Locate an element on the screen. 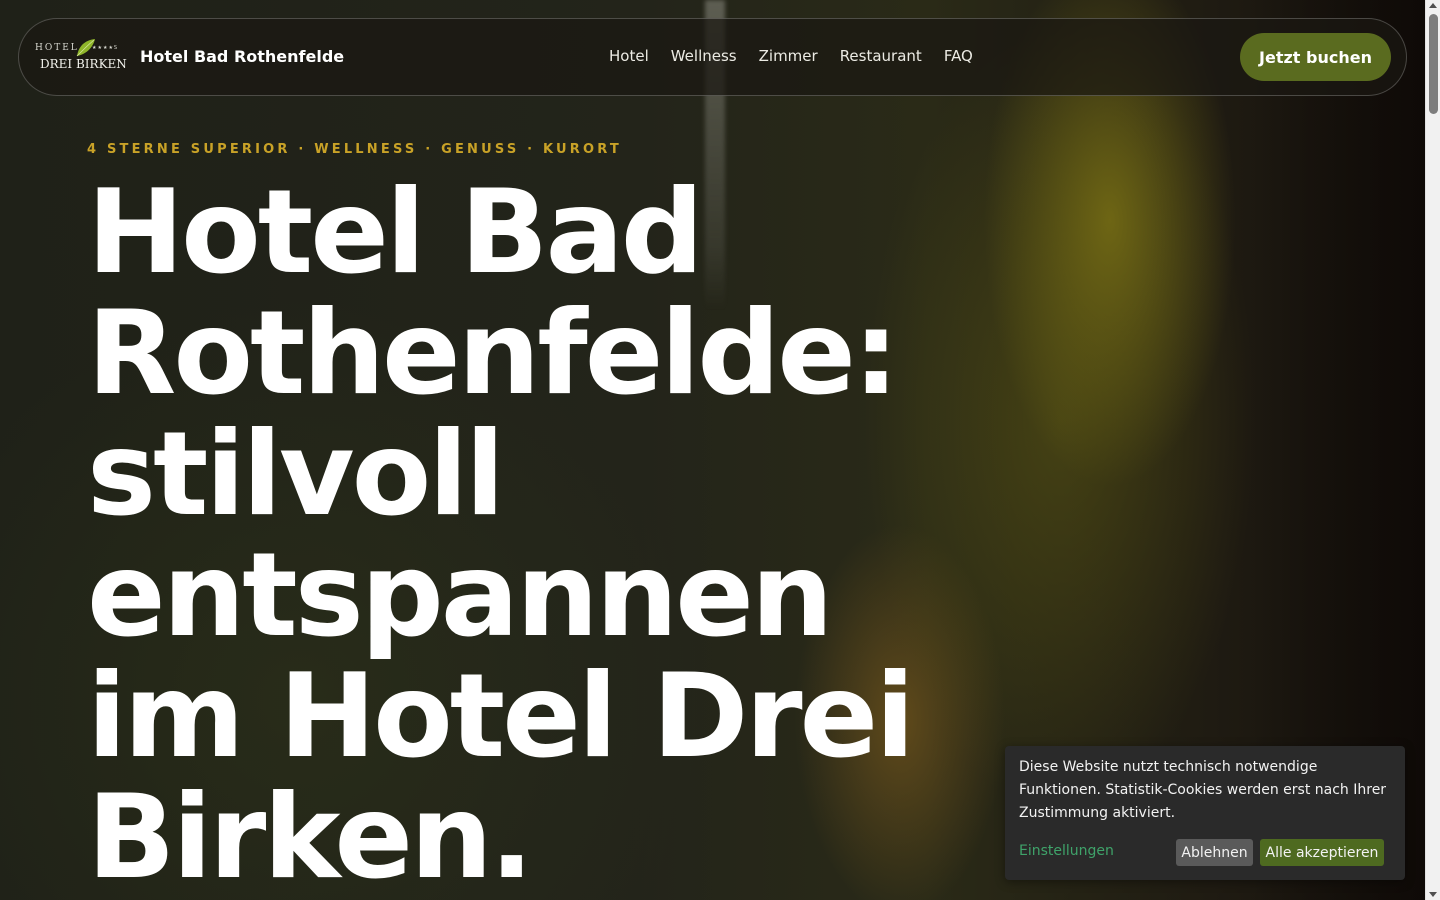 This screenshot has width=1440, height=900. nav-link-faq: FAQ is located at coordinates (958, 56).